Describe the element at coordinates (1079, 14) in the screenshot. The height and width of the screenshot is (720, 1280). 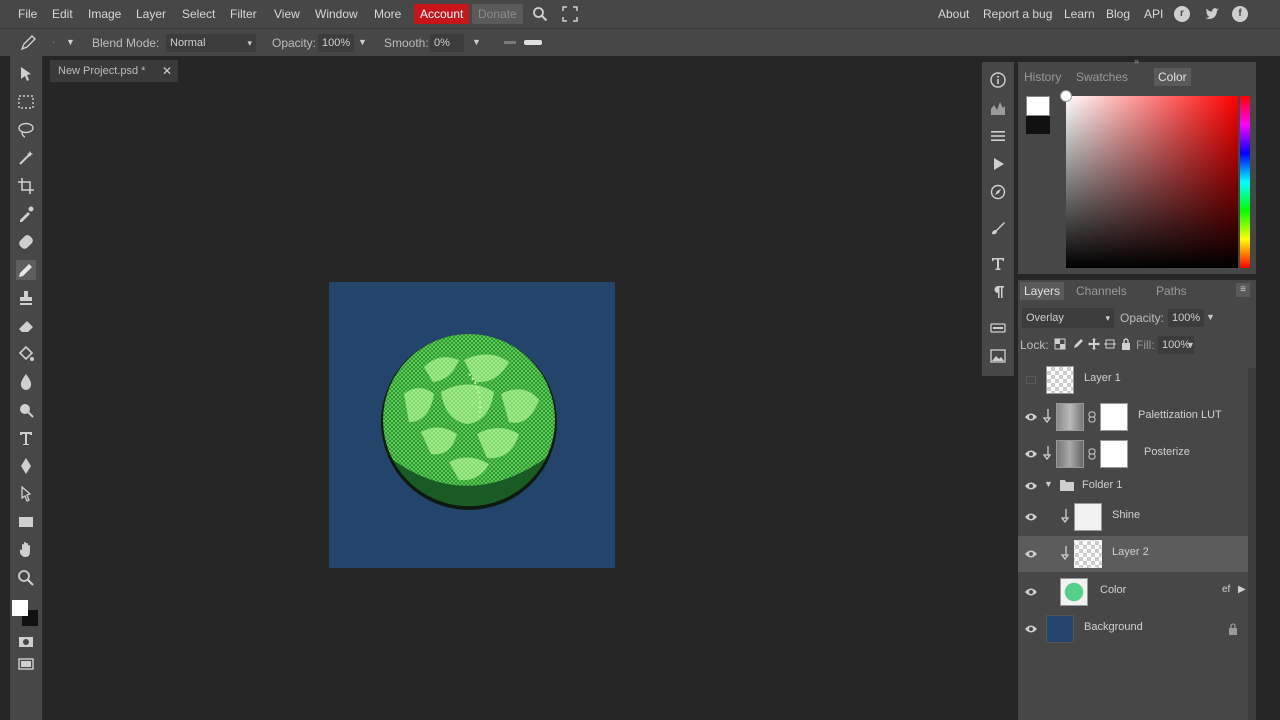
I see `learn-link: Learn` at that location.